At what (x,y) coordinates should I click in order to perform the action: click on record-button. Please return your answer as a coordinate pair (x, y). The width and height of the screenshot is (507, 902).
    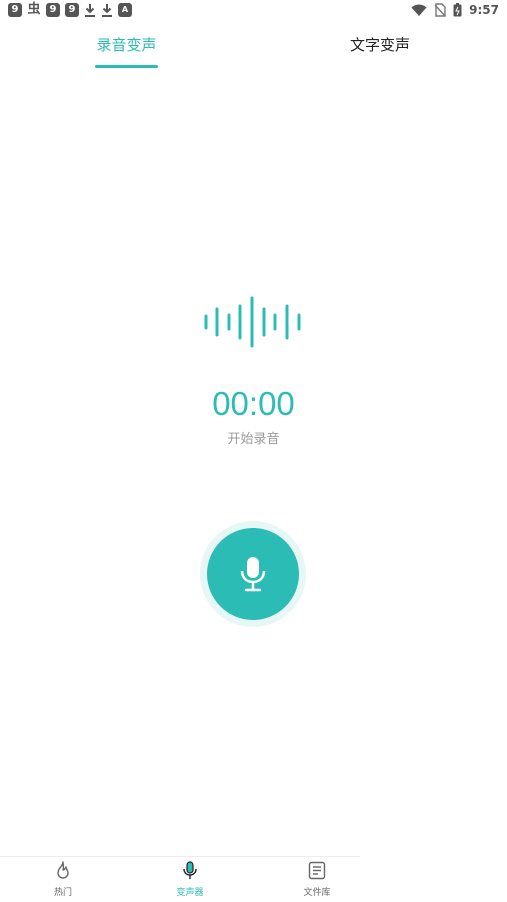
    Looking at the image, I should click on (253, 574).